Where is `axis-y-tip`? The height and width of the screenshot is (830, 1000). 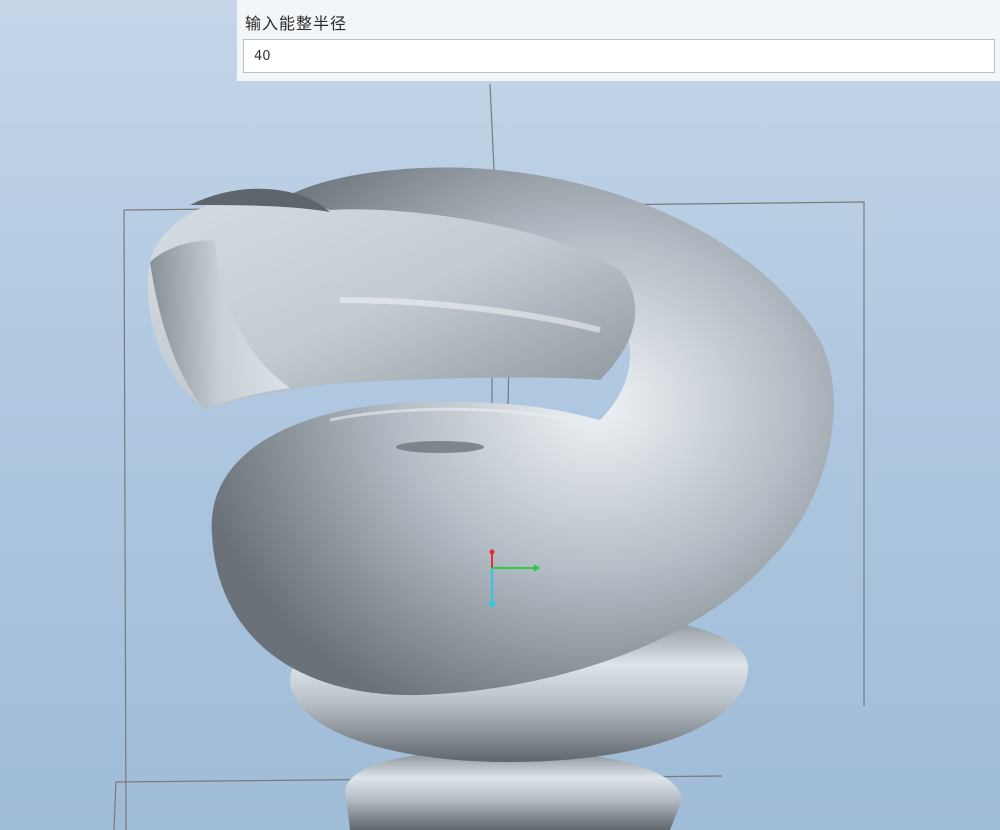 axis-y-tip is located at coordinates (492, 552).